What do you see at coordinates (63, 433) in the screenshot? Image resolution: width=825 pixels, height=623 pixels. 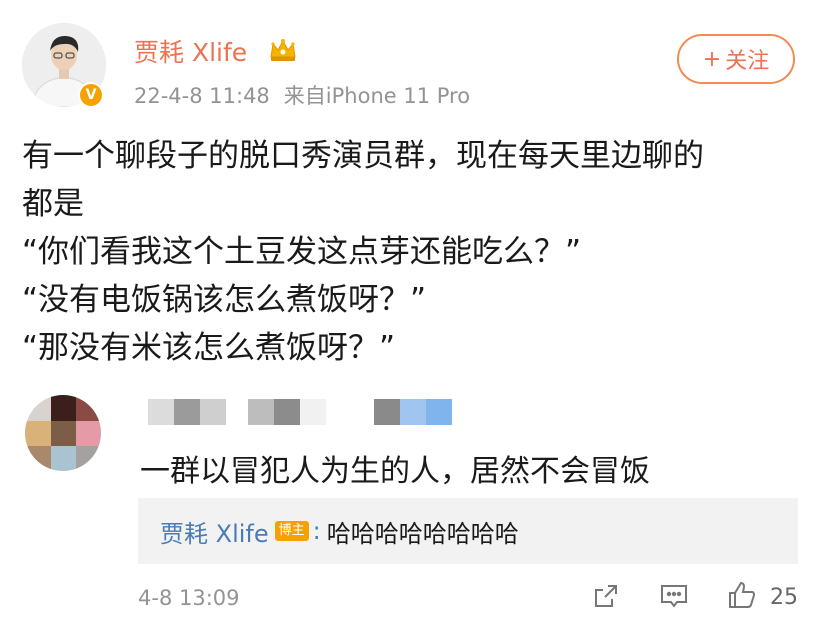 I see `commenter-avatar` at bounding box center [63, 433].